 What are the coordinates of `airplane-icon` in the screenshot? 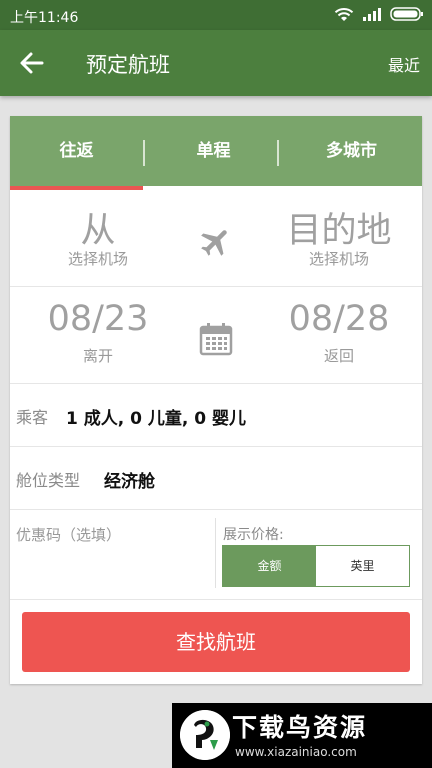 It's located at (214, 243).